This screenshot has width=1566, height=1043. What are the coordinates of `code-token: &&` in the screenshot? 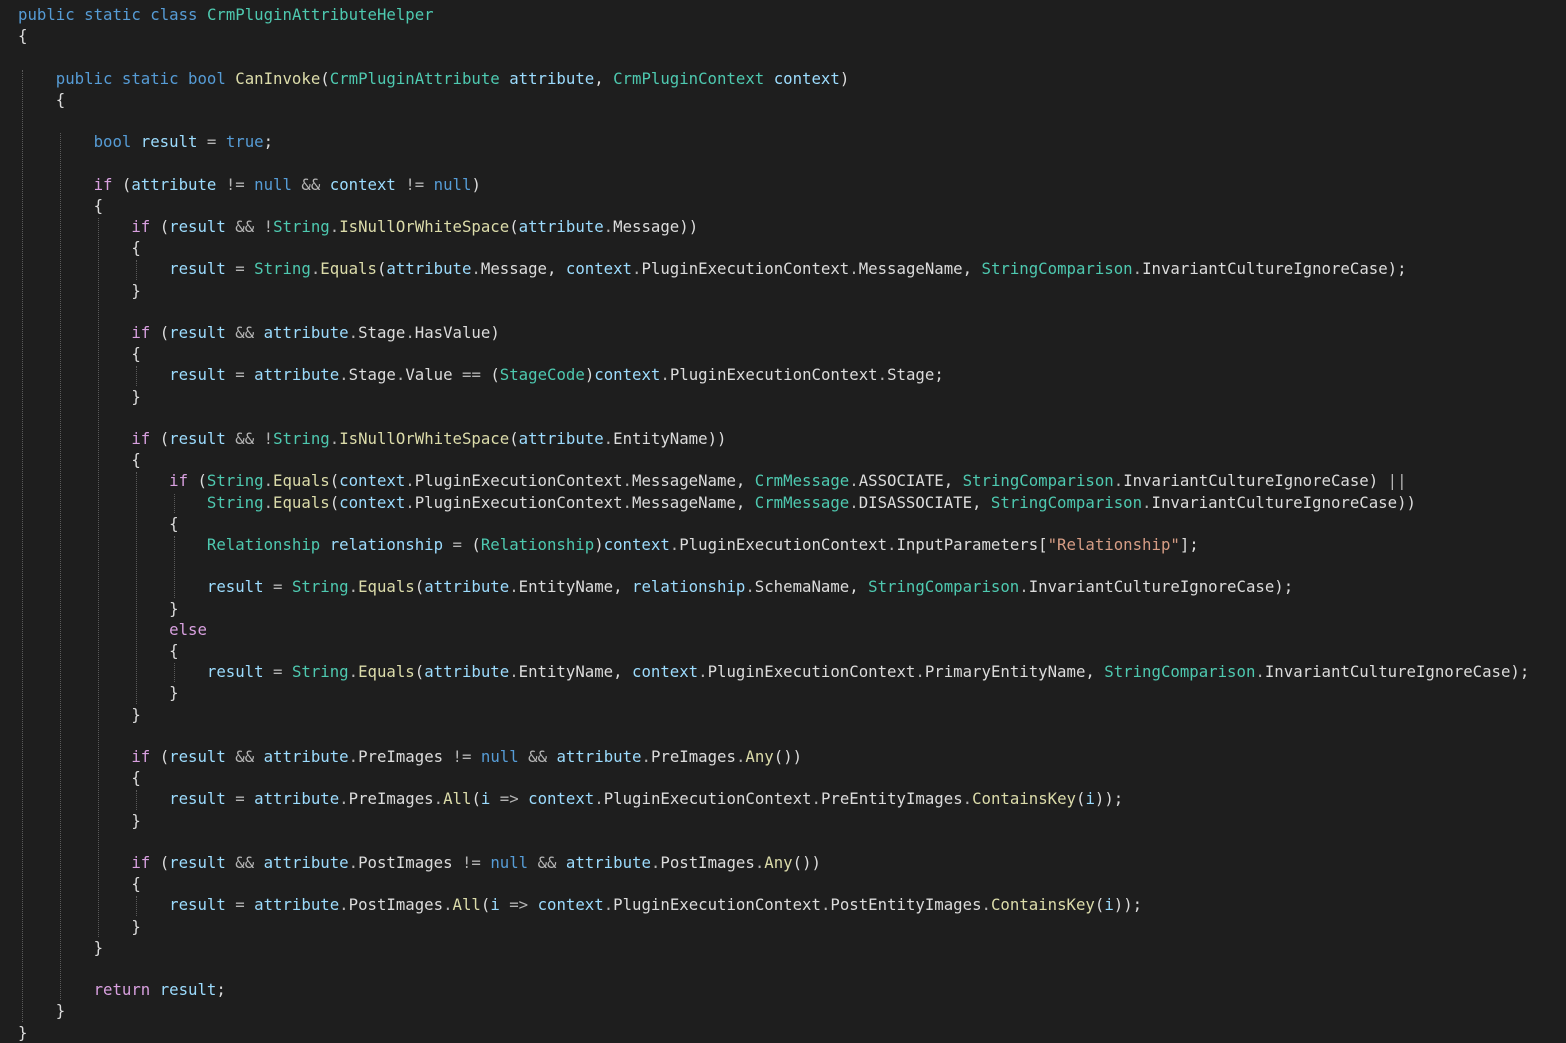 It's located at (245, 438).